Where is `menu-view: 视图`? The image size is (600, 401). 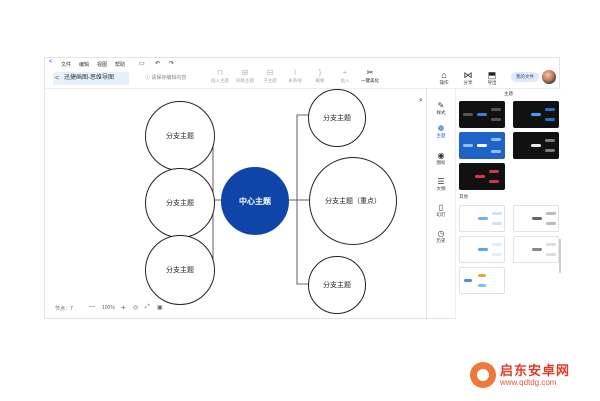
menu-view: 视图 is located at coordinates (102, 64).